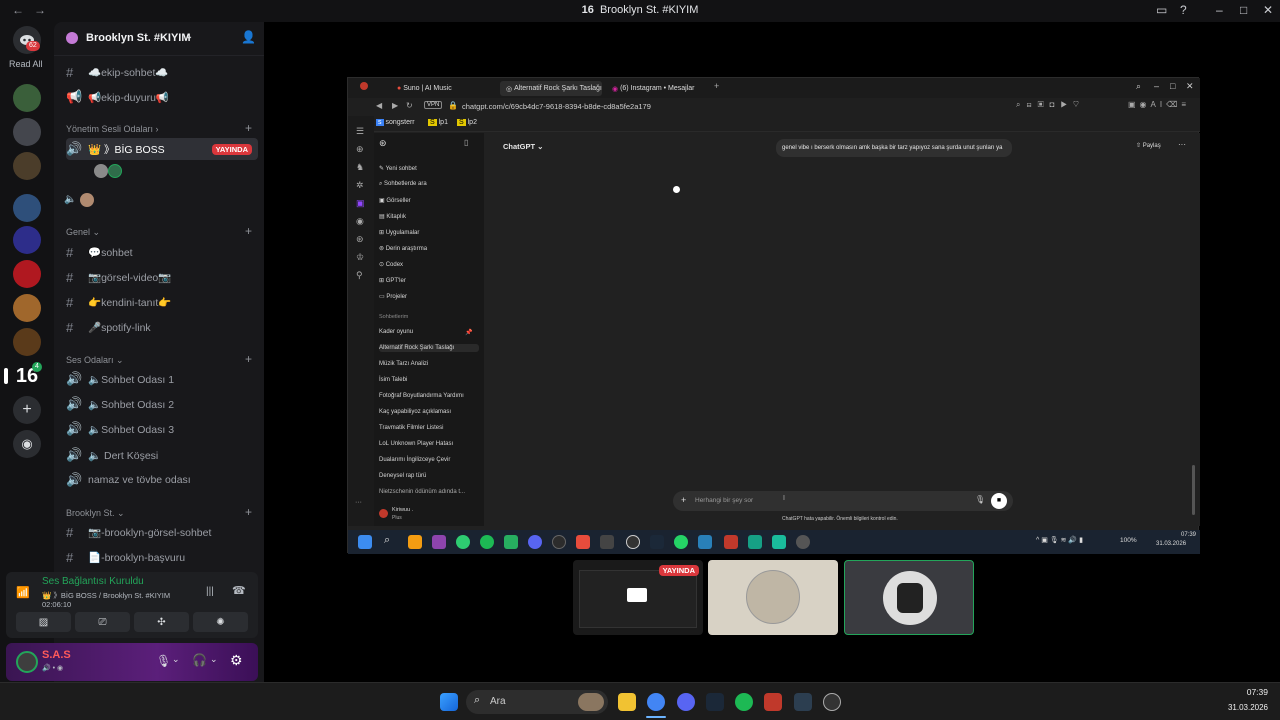  I want to click on taskbar-search: ⌕ Ara, so click(537, 702).